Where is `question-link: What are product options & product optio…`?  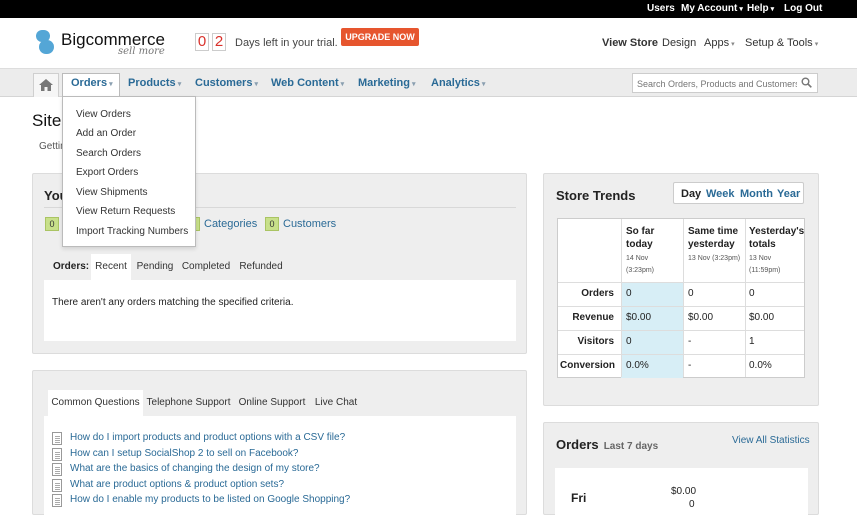 question-link: What are product options & product optio… is located at coordinates (177, 484).